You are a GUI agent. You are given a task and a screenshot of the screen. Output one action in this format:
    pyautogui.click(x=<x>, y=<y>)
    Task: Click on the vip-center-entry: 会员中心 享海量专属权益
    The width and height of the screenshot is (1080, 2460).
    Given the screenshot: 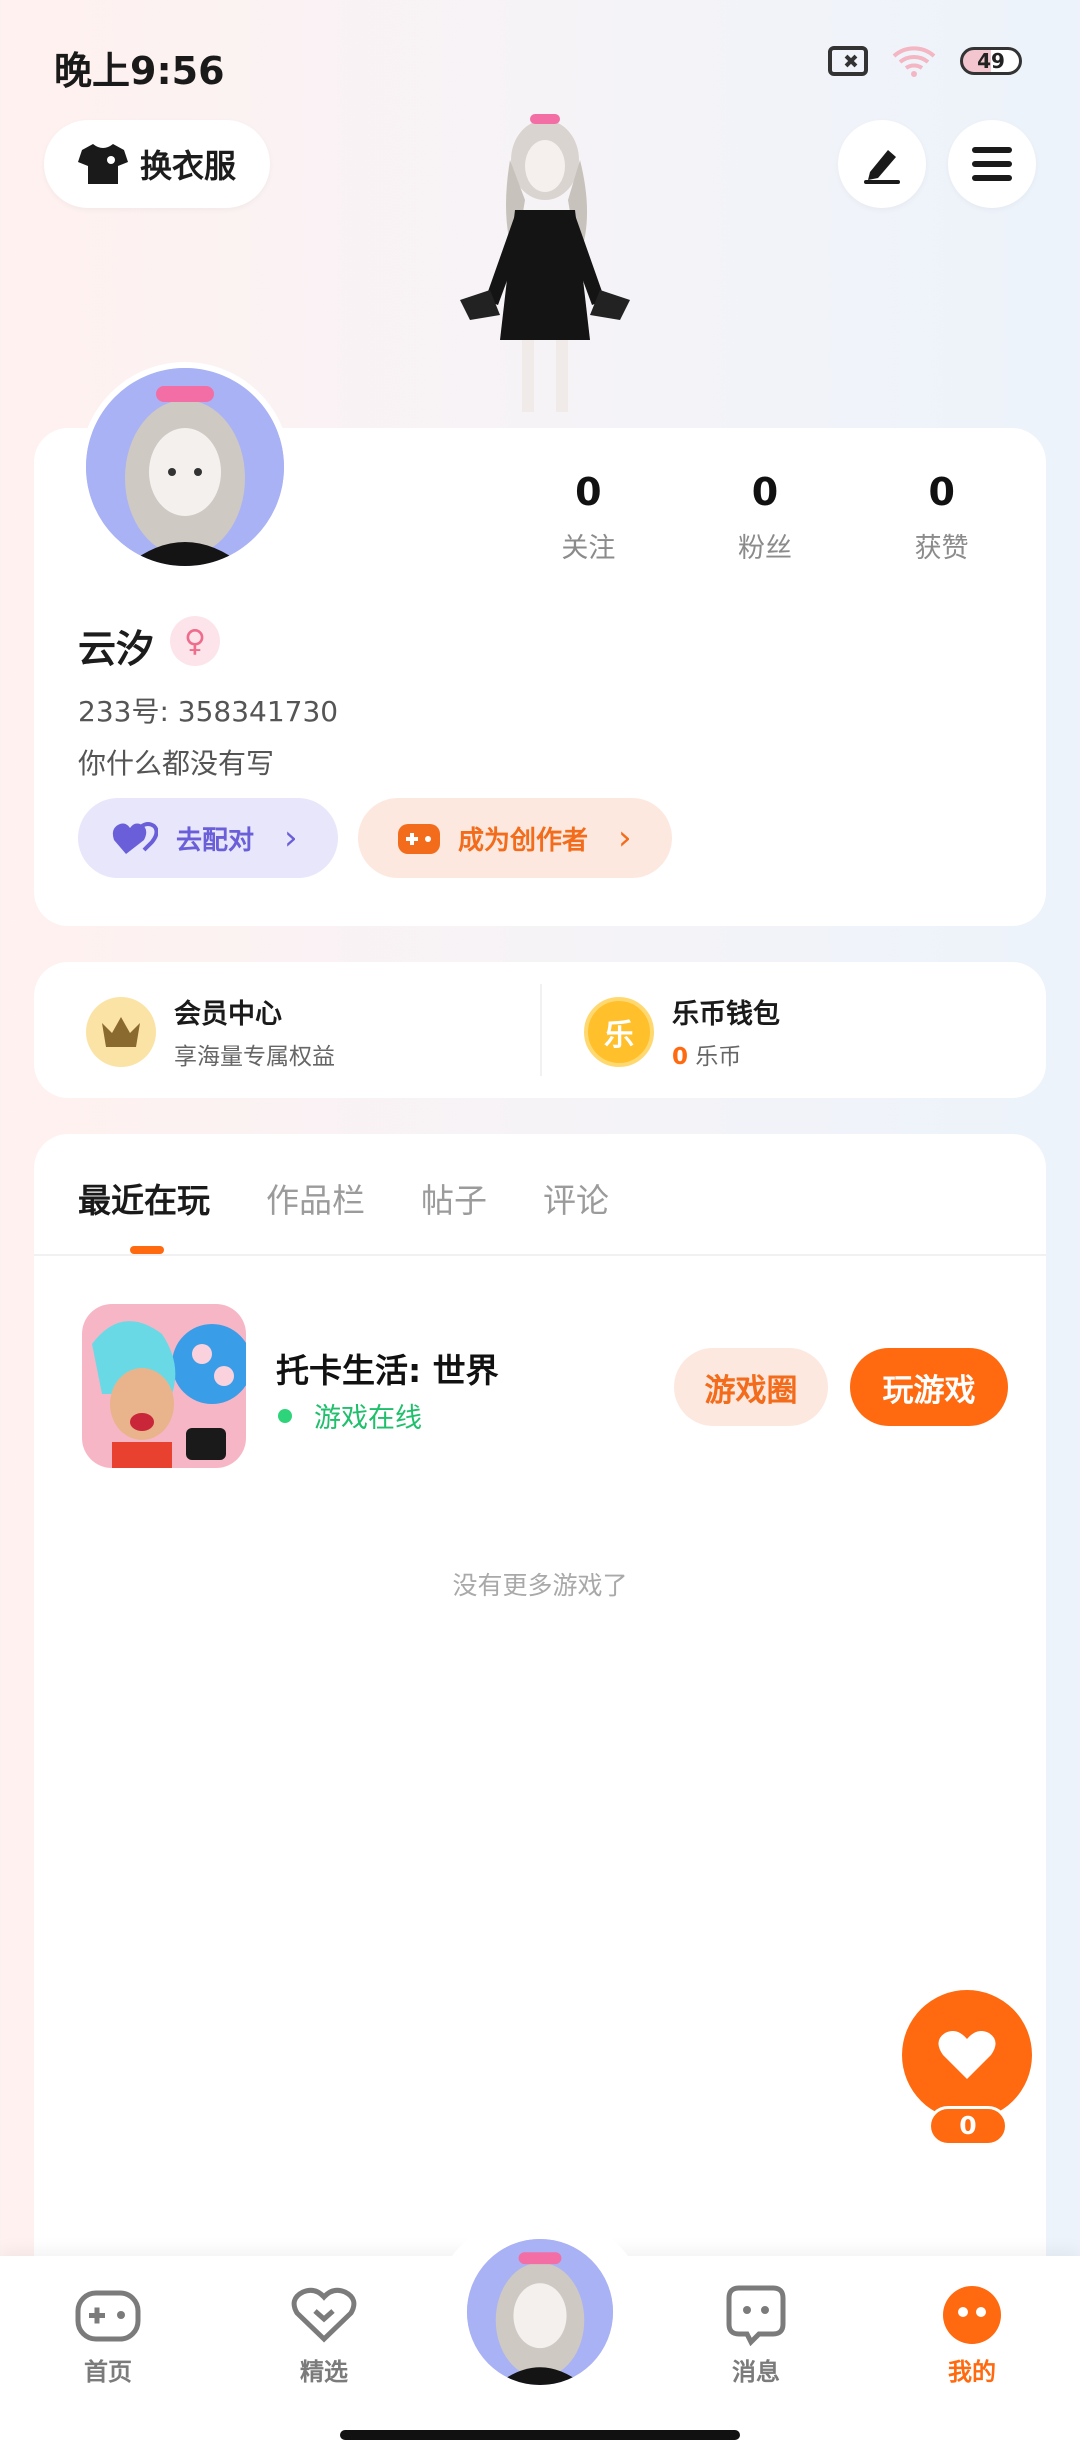 What is the action you would take?
    pyautogui.click(x=210, y=1031)
    